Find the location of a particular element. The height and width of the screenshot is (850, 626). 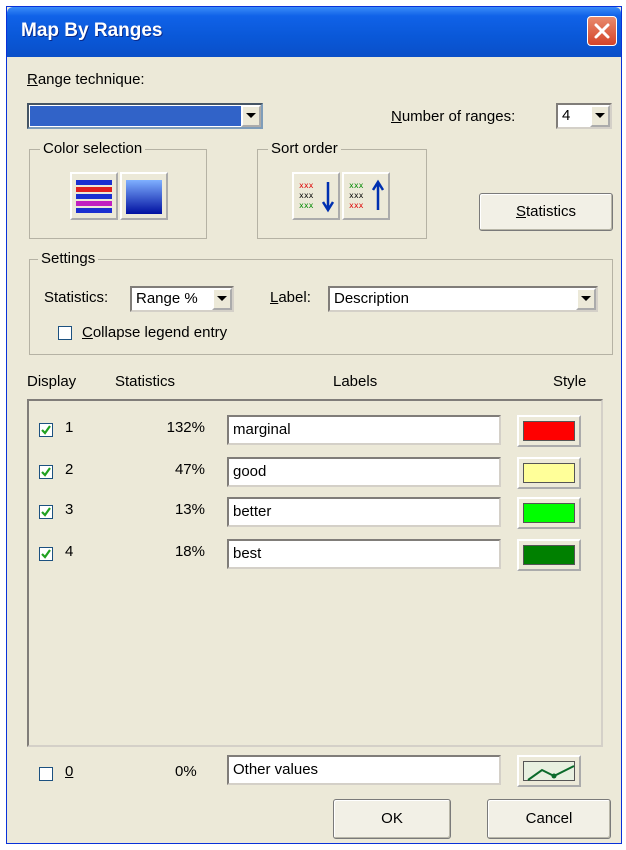

color-bands-button is located at coordinates (94, 196).